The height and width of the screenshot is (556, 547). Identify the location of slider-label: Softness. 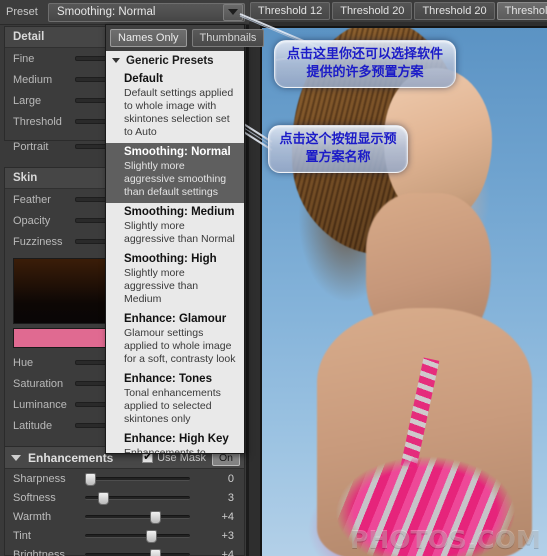
(34, 497).